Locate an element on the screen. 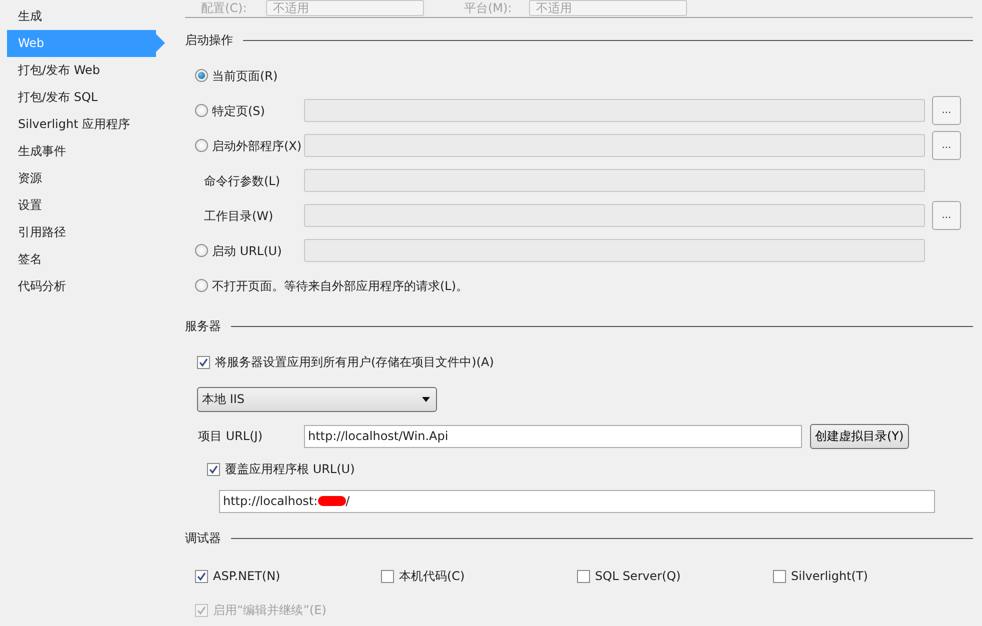 This screenshot has height=626, width=982. checkbox-label: SQL Server(Q) is located at coordinates (638, 576).